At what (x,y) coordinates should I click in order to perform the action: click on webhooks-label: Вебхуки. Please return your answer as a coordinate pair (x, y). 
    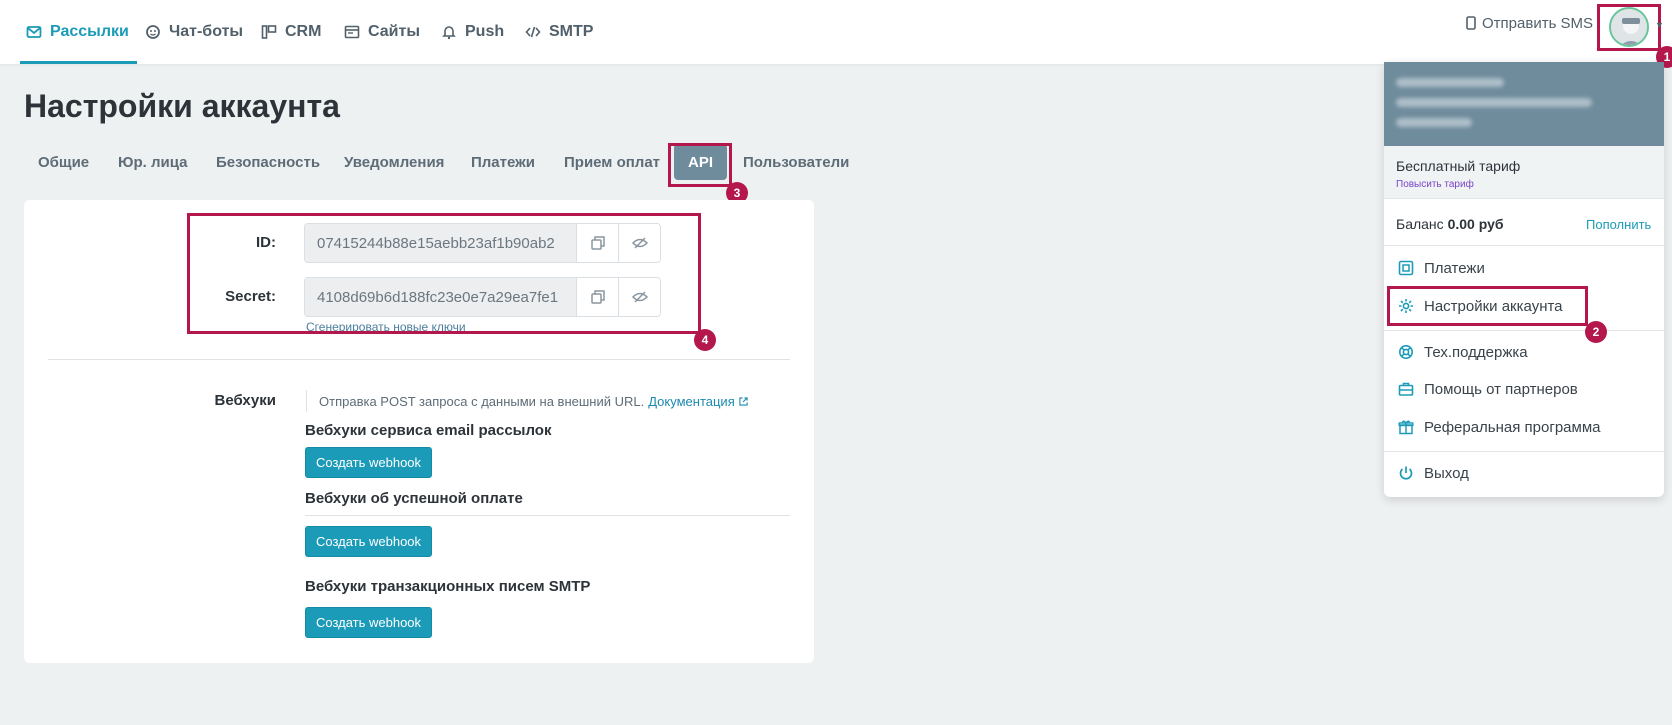
    Looking at the image, I should click on (245, 400).